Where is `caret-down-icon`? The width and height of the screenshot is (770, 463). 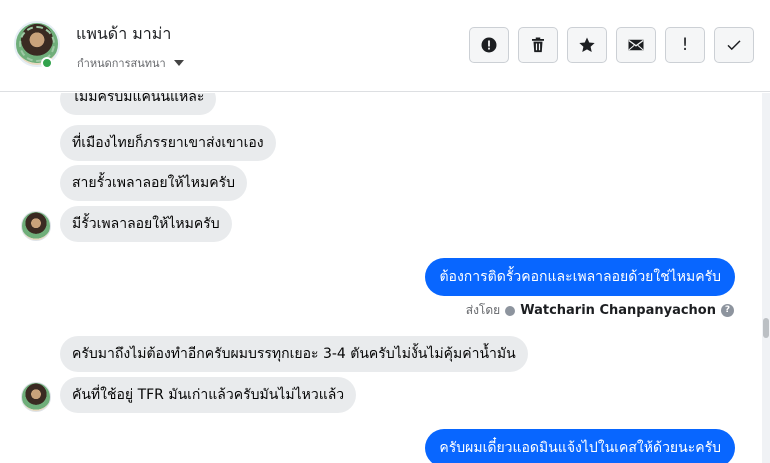
caret-down-icon is located at coordinates (178, 63).